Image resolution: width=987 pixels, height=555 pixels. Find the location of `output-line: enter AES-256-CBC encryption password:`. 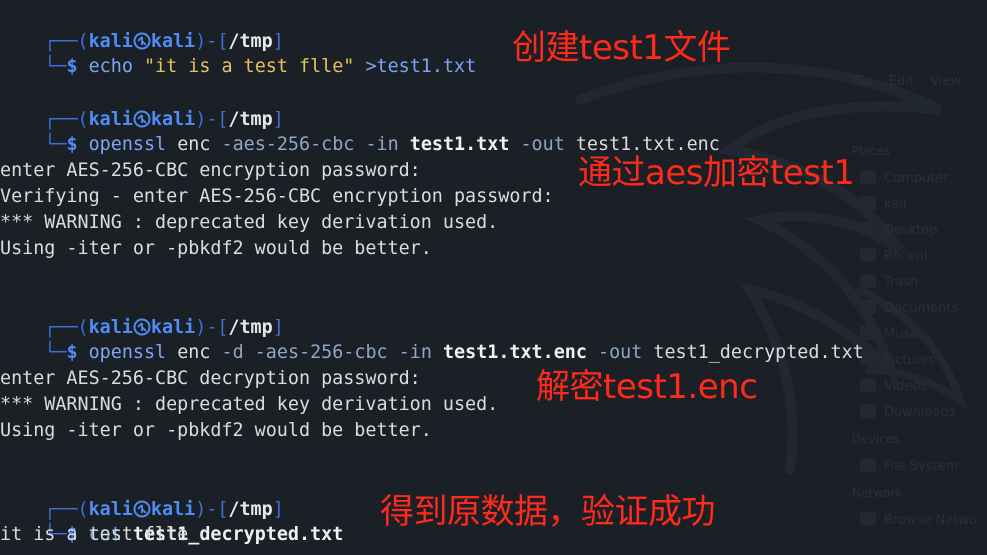

output-line: enter AES-256-CBC encryption password: is located at coordinates (210, 170).